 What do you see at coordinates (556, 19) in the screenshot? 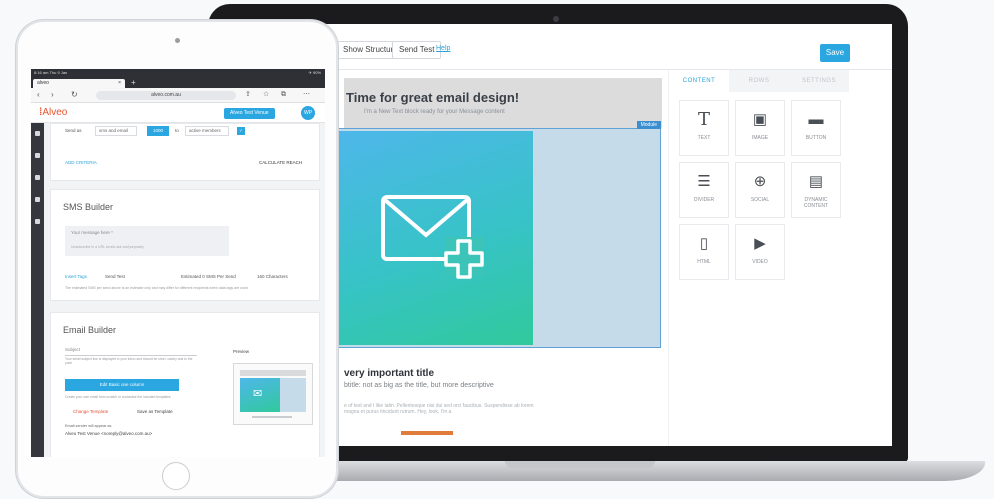
I see `laptop-camera` at bounding box center [556, 19].